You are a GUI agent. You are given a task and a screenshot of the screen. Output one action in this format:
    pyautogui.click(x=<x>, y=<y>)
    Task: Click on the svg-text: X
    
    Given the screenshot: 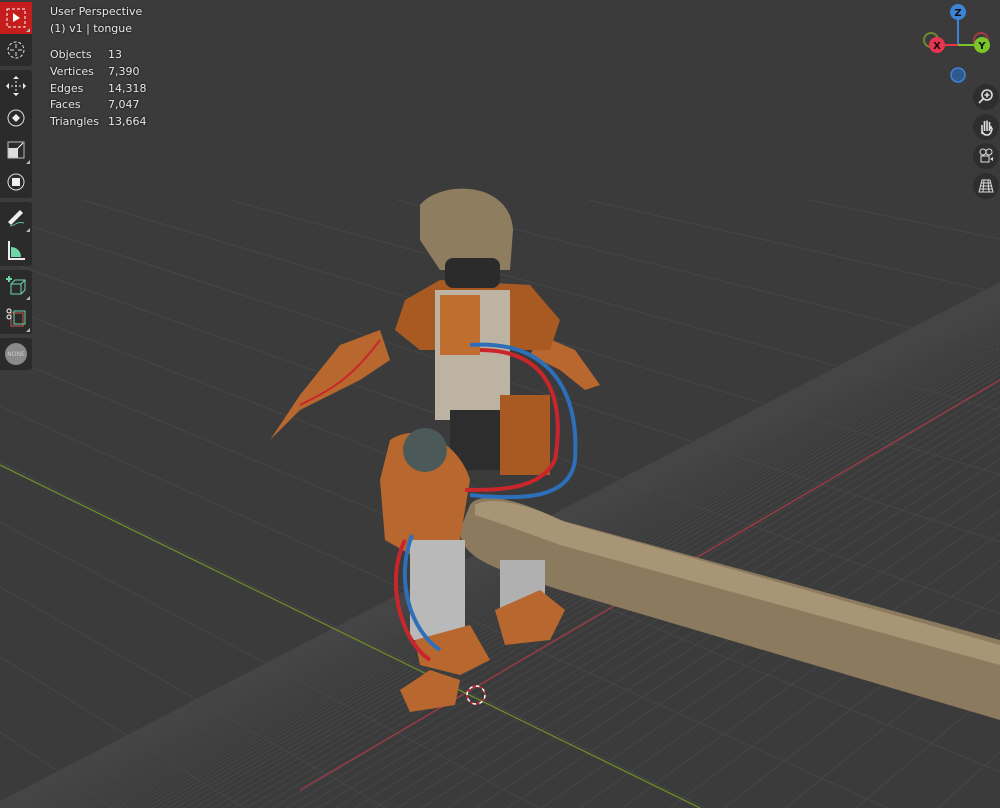 What is the action you would take?
    pyautogui.click(x=937, y=46)
    